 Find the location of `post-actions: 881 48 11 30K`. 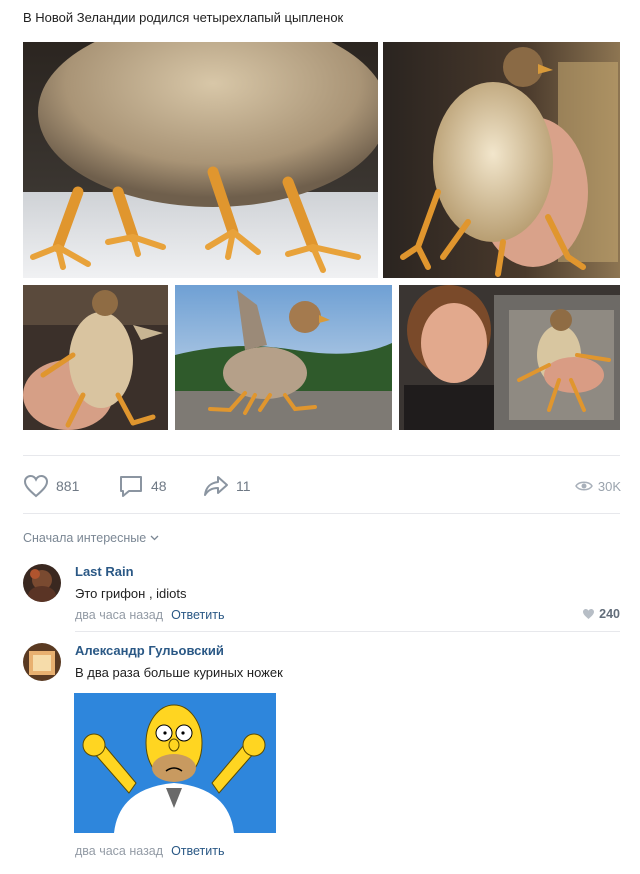

post-actions: 881 48 11 30K is located at coordinates (320, 486).